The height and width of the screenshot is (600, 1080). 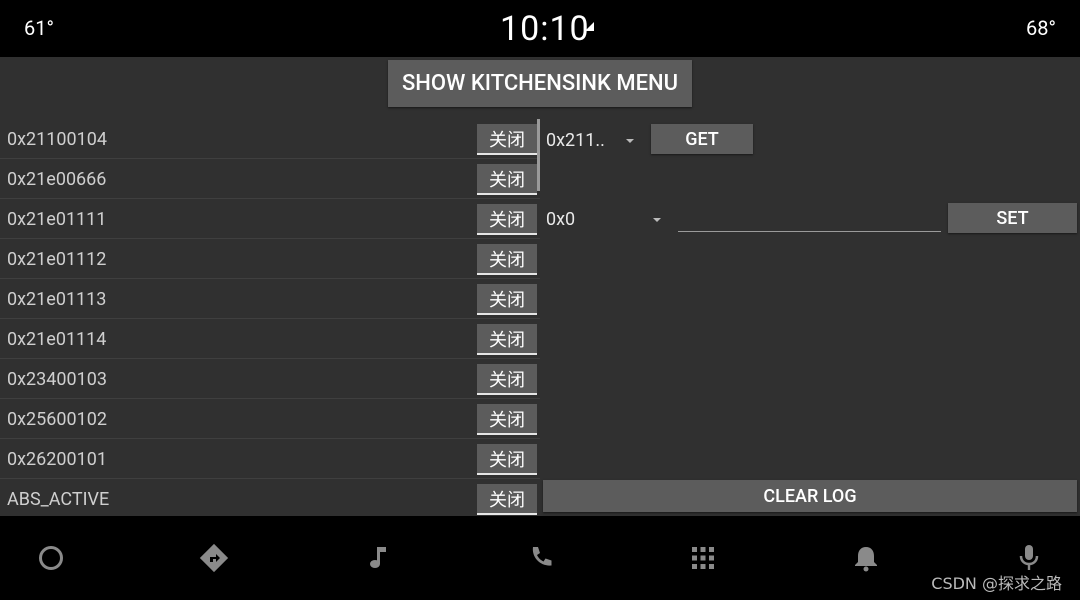 What do you see at coordinates (270, 339) in the screenshot?
I see `list-item: 0x21e01114 关闭` at bounding box center [270, 339].